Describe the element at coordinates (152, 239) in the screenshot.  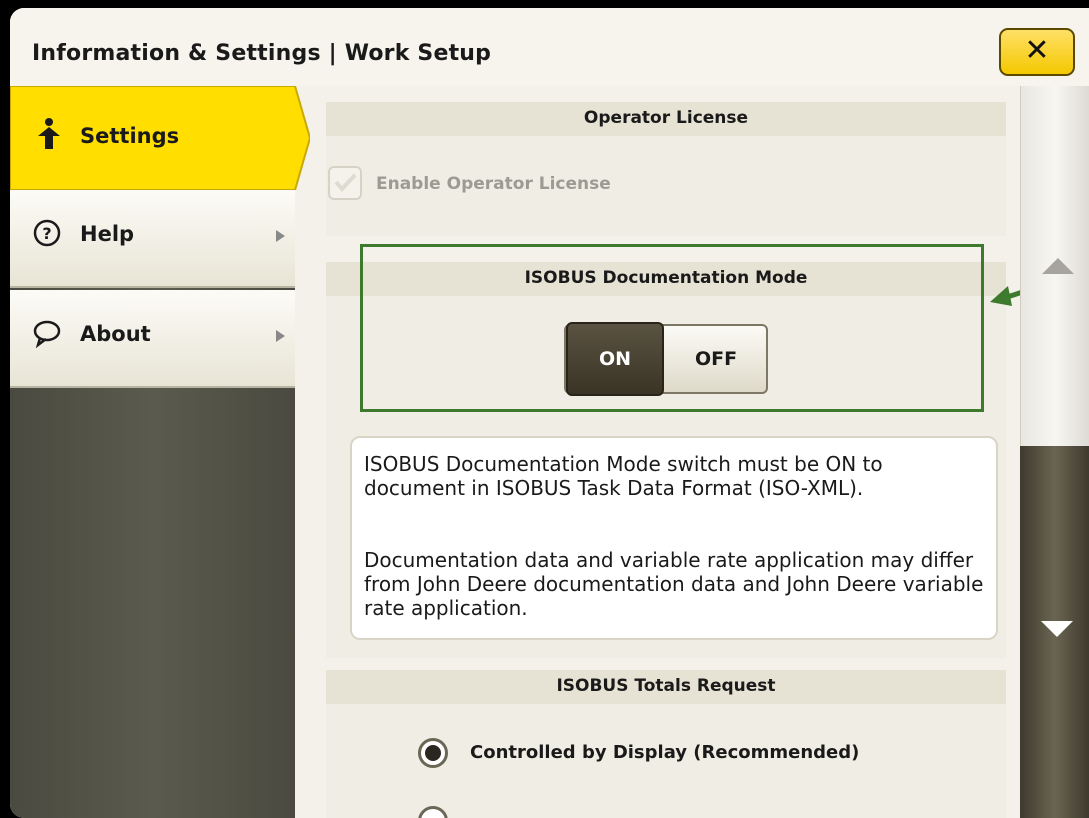
I see `sidebar-item-help: ? Help` at that location.